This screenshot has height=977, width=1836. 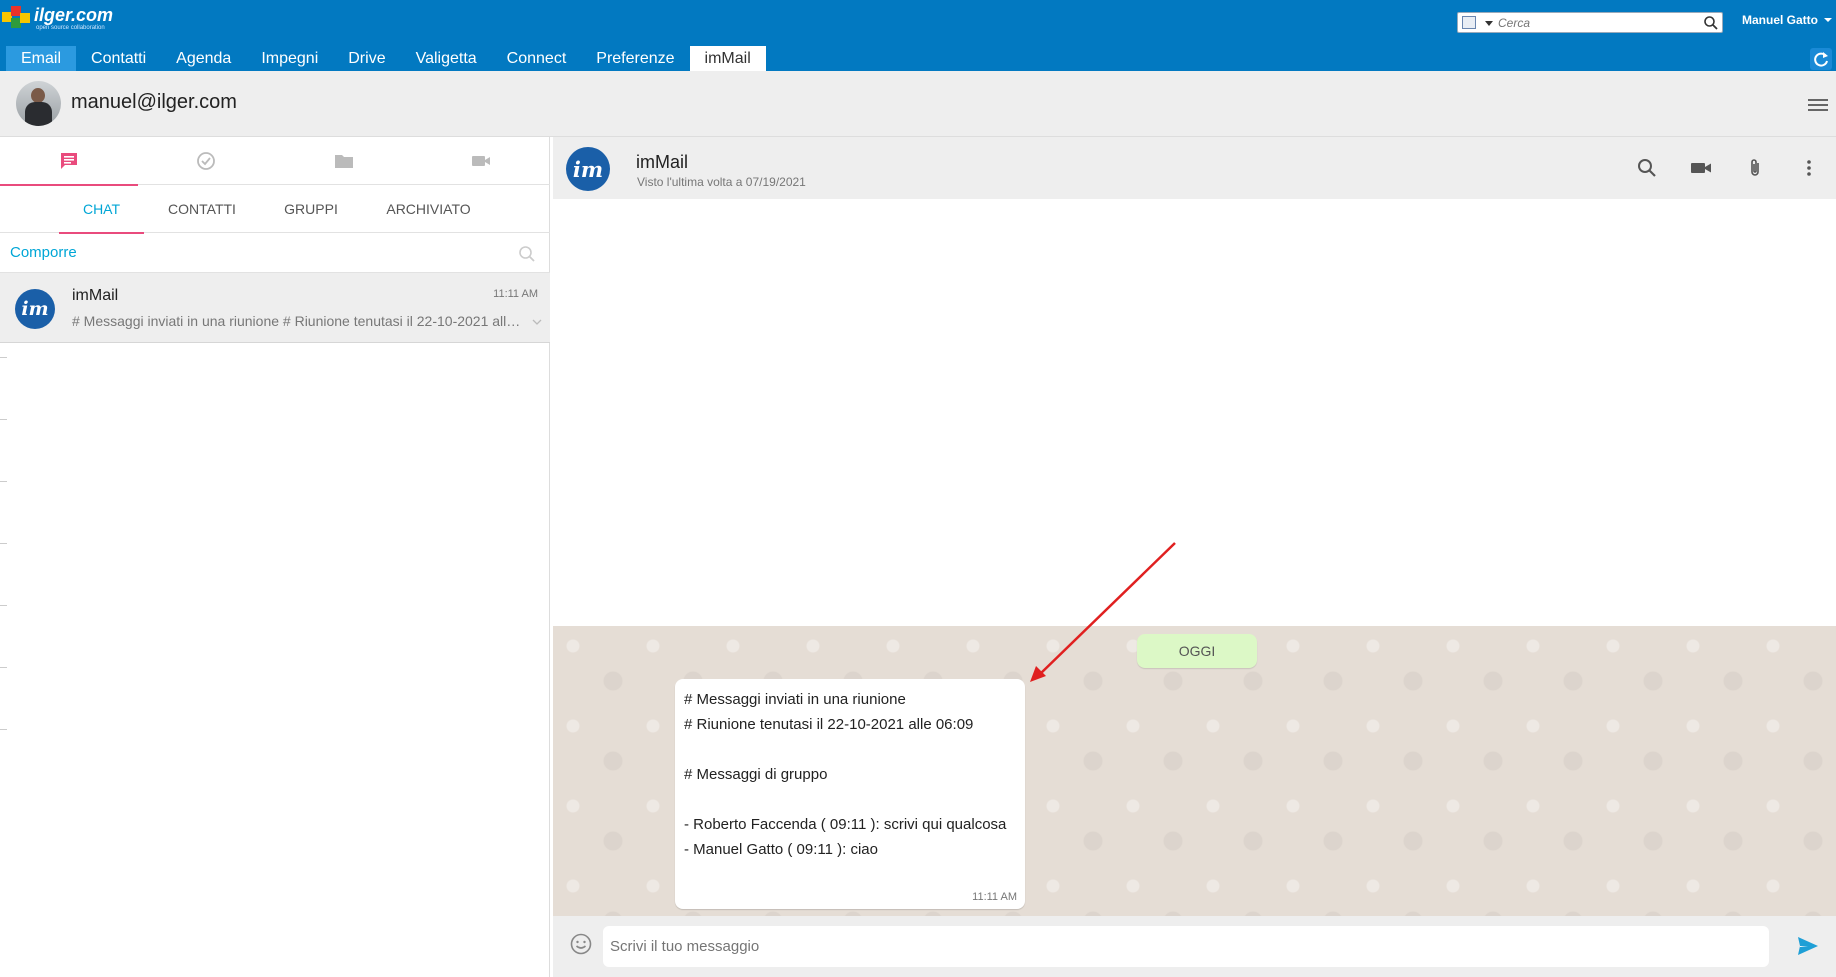 What do you see at coordinates (275, 253) in the screenshot?
I see `compose-bar: Comporre` at bounding box center [275, 253].